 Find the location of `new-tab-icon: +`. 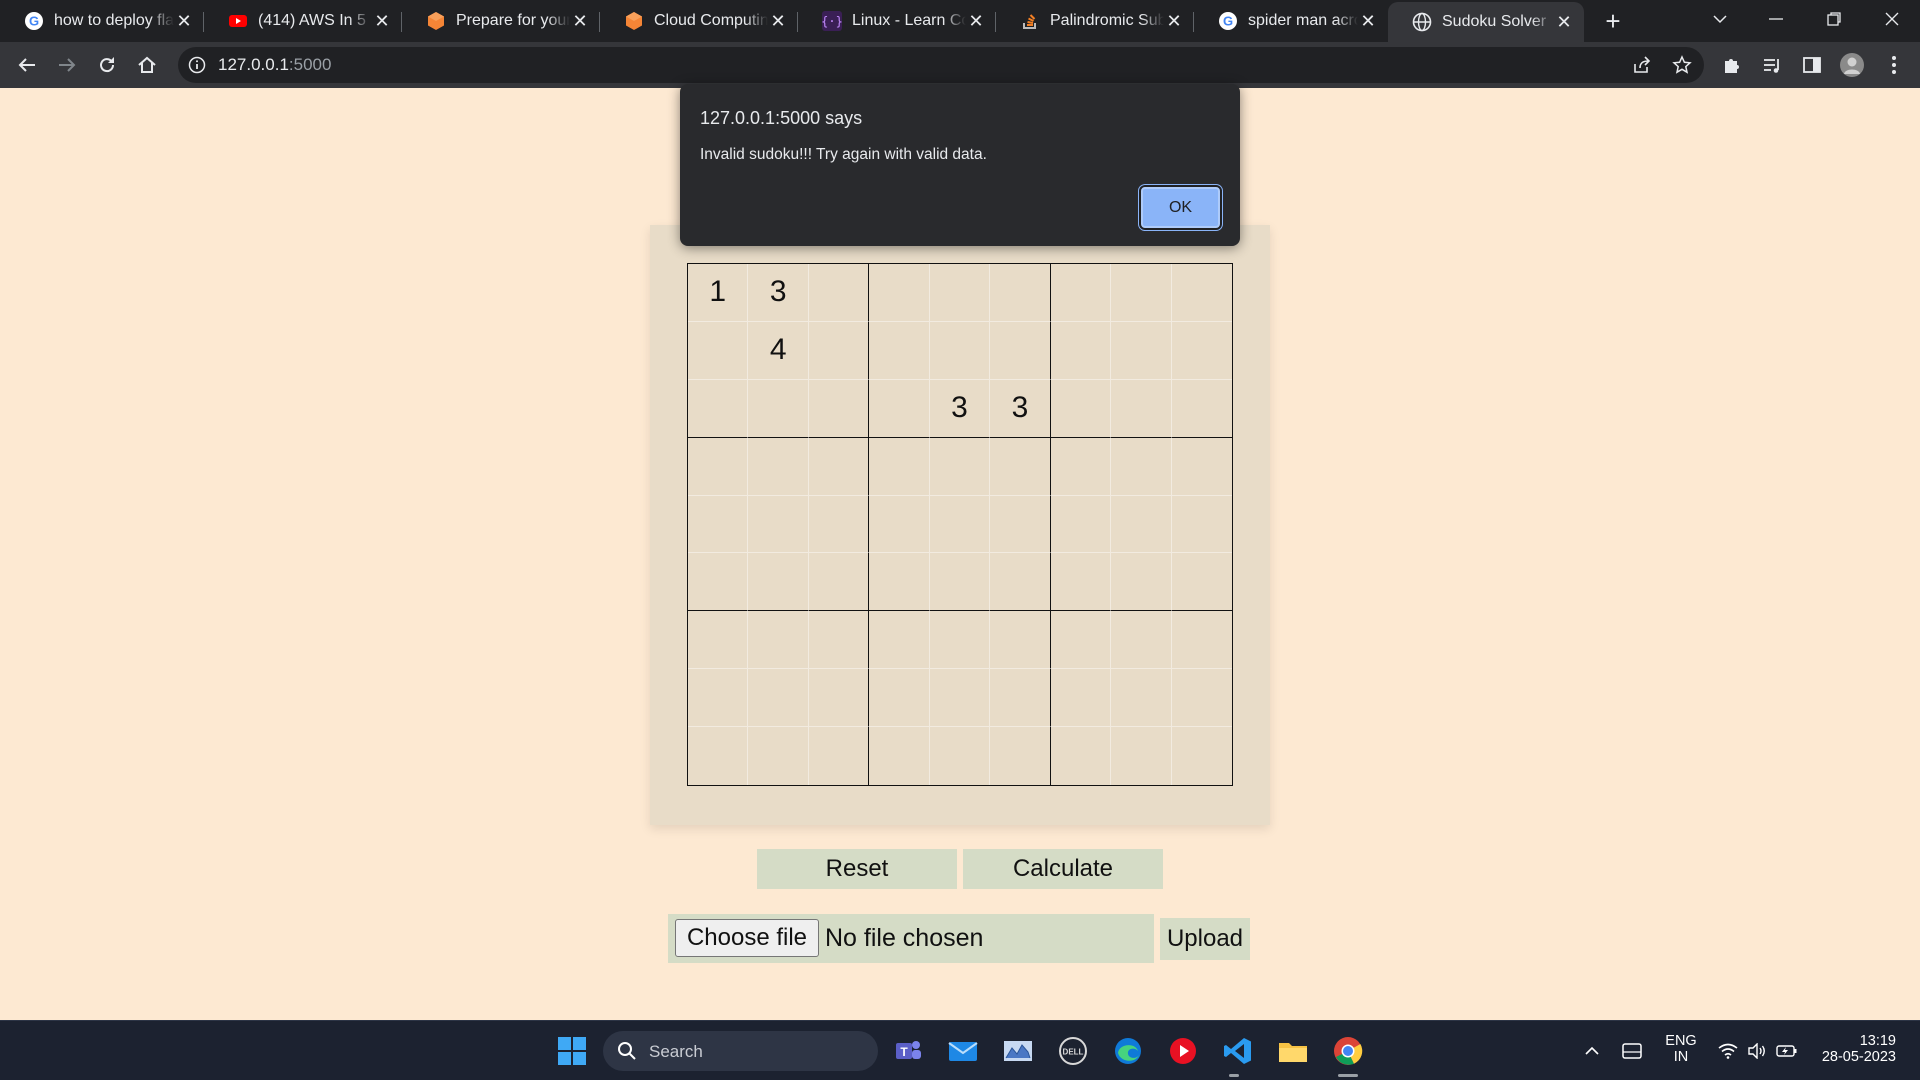

new-tab-icon: + is located at coordinates (1613, 21).